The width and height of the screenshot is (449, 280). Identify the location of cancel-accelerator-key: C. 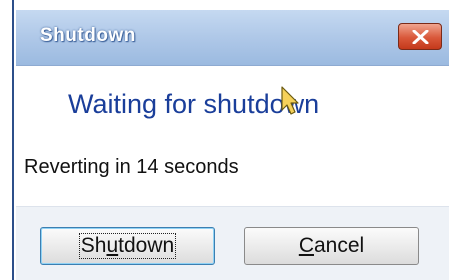
(306, 245).